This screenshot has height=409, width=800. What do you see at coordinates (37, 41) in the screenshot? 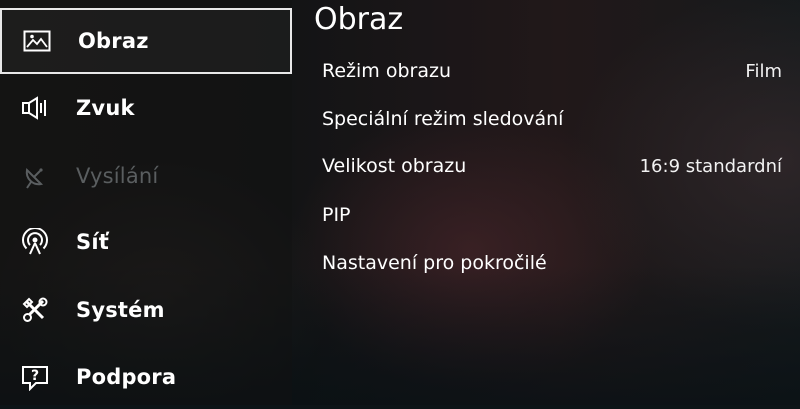
I see `picture-icon` at bounding box center [37, 41].